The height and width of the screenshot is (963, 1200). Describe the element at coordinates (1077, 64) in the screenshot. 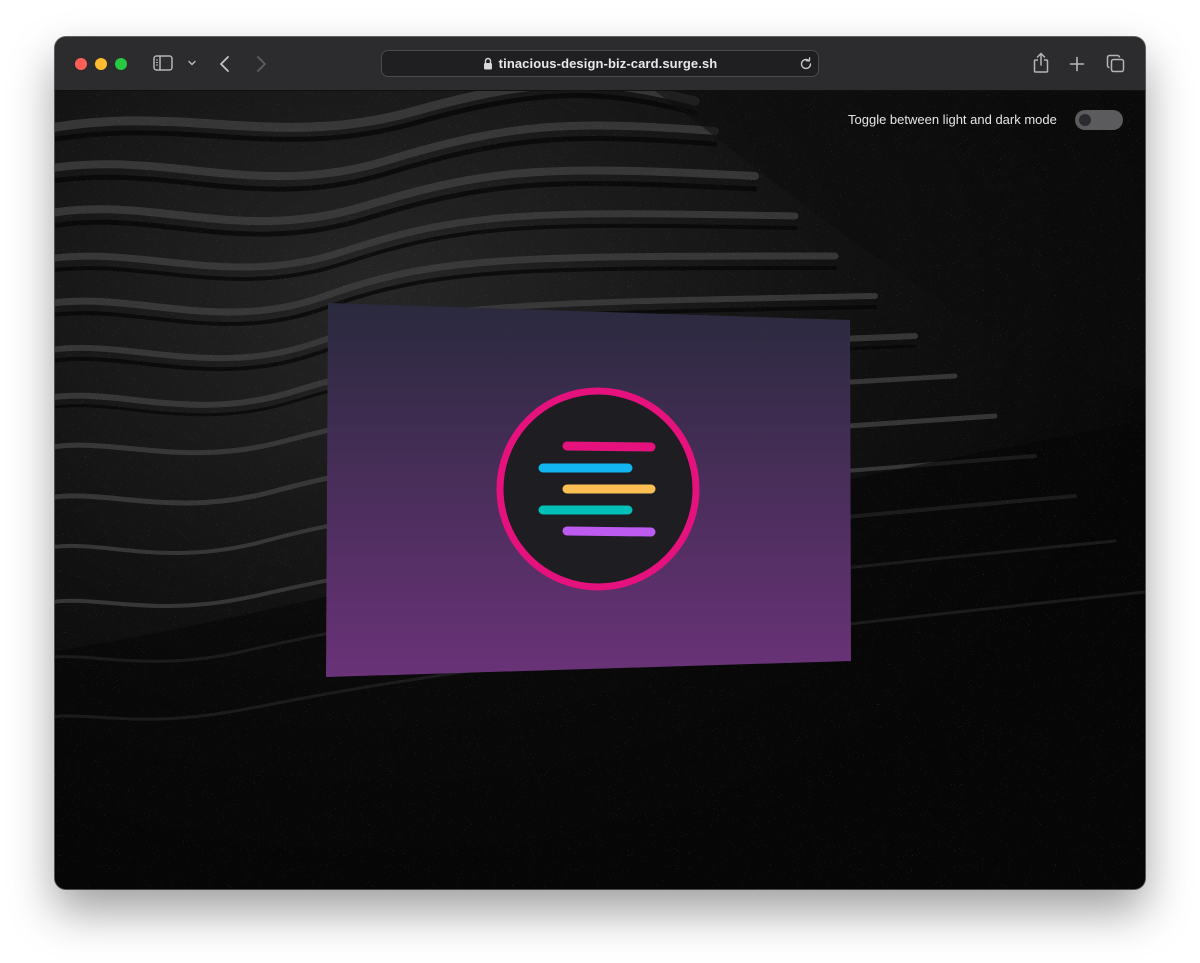

I see `plus-icon` at that location.